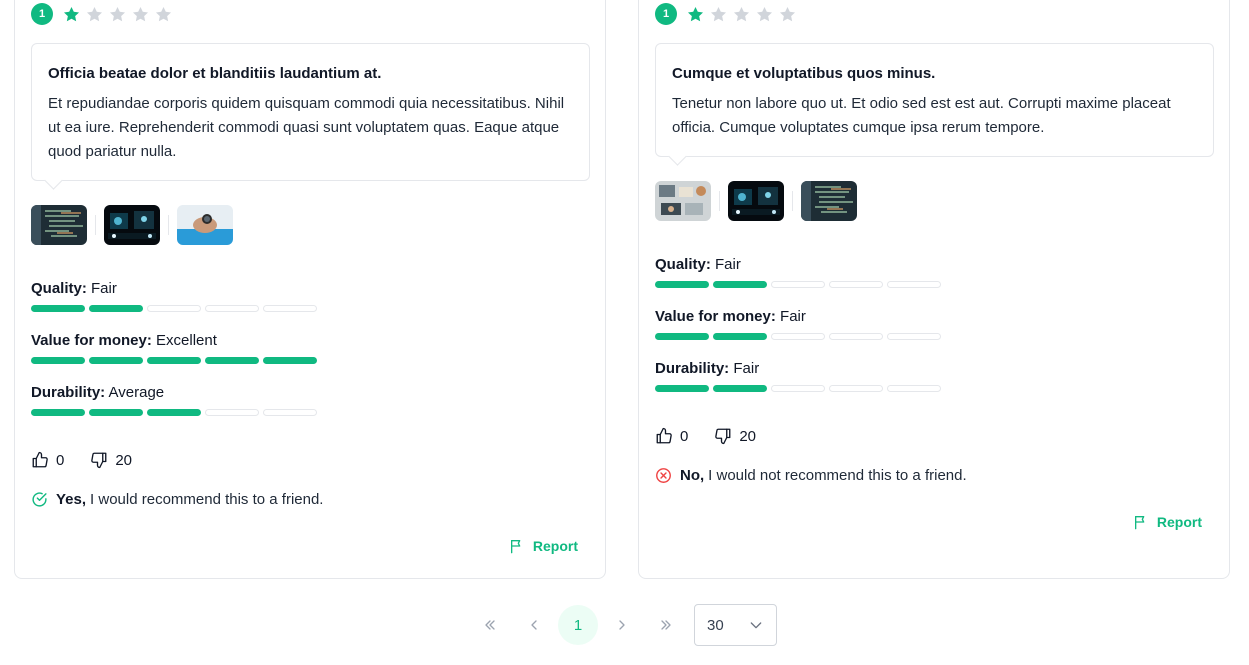 This screenshot has width=1249, height=665. I want to click on x-circle-icon, so click(663, 475).